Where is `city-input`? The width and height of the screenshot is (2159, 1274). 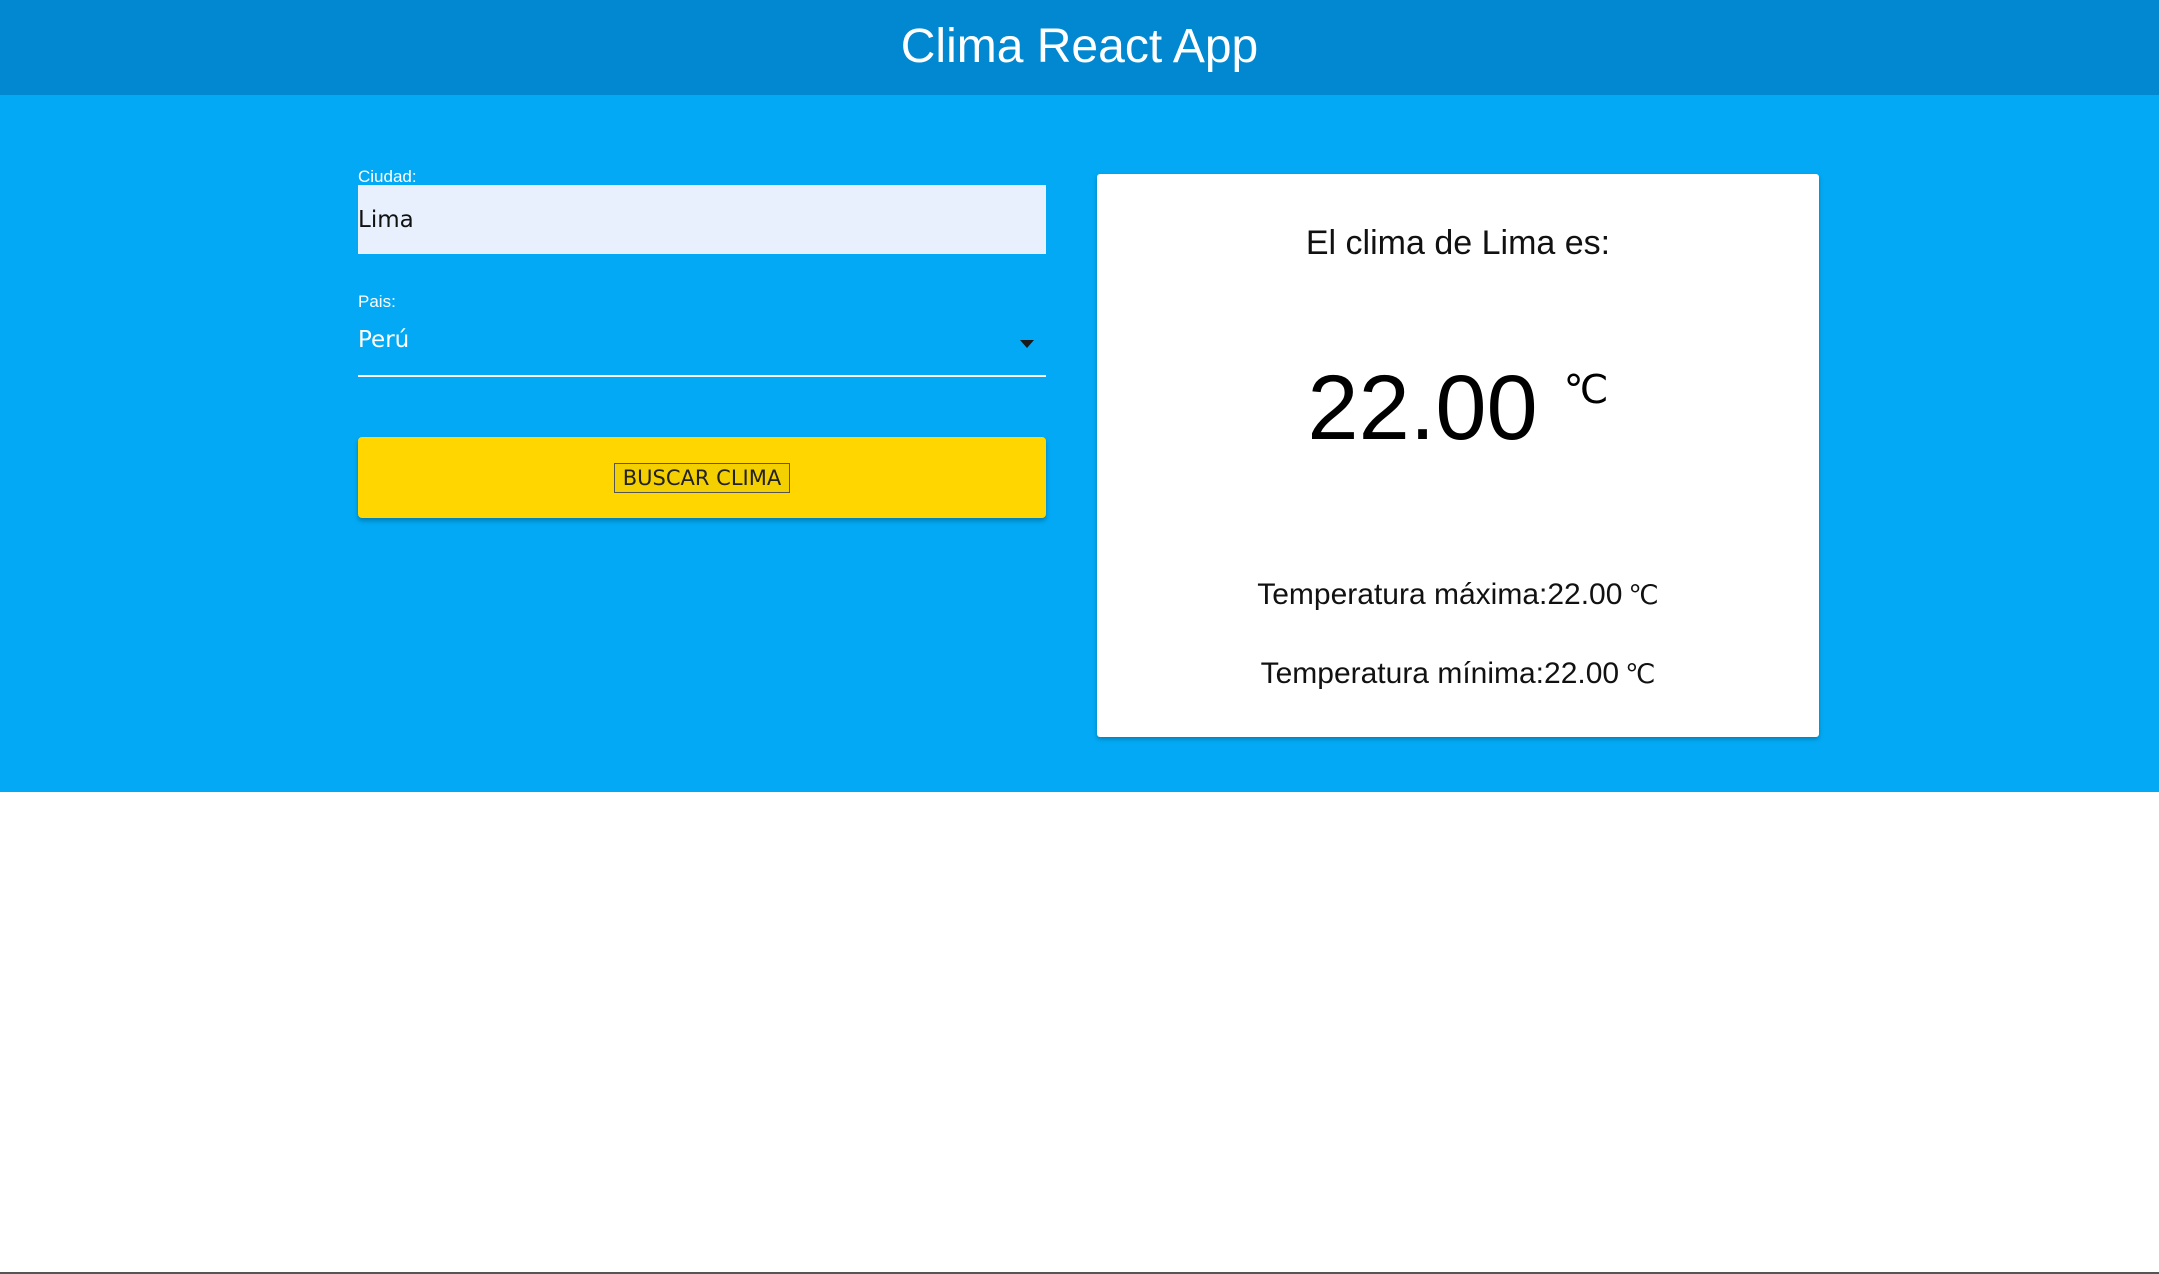 city-input is located at coordinates (702, 219).